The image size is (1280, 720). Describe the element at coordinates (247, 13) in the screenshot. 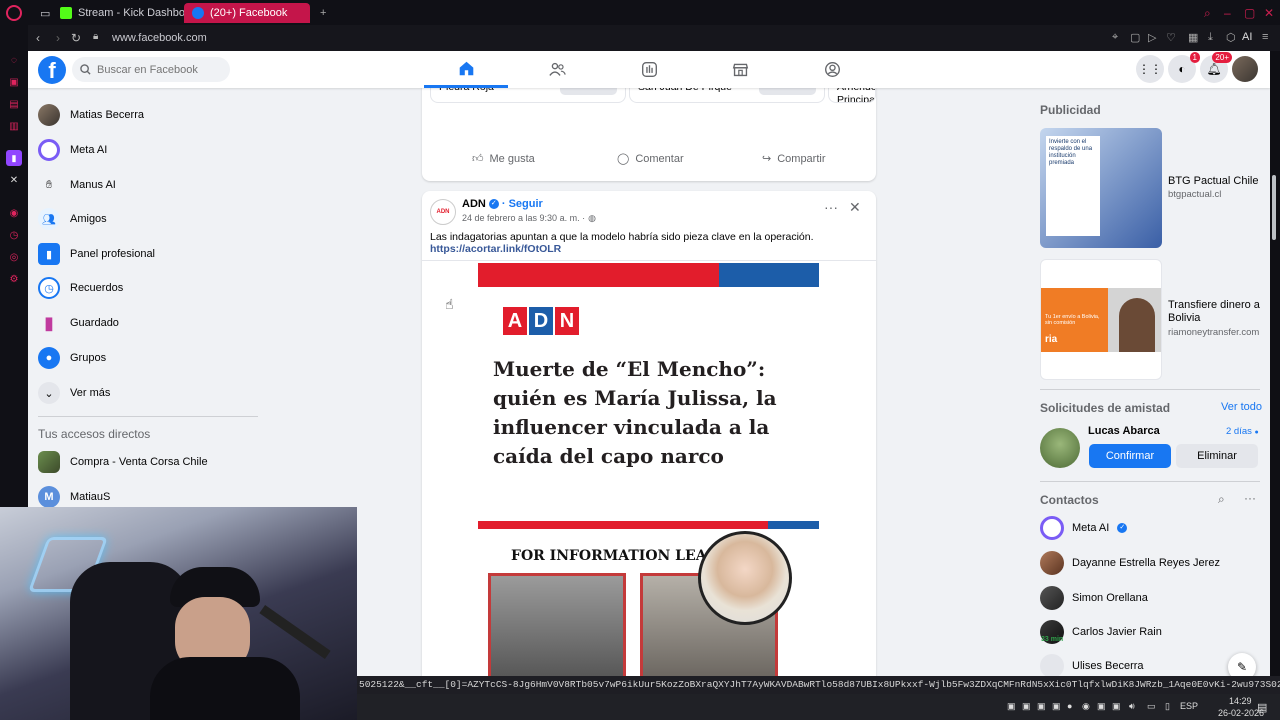

I see `tab-facebook: (20+) Facebook` at that location.